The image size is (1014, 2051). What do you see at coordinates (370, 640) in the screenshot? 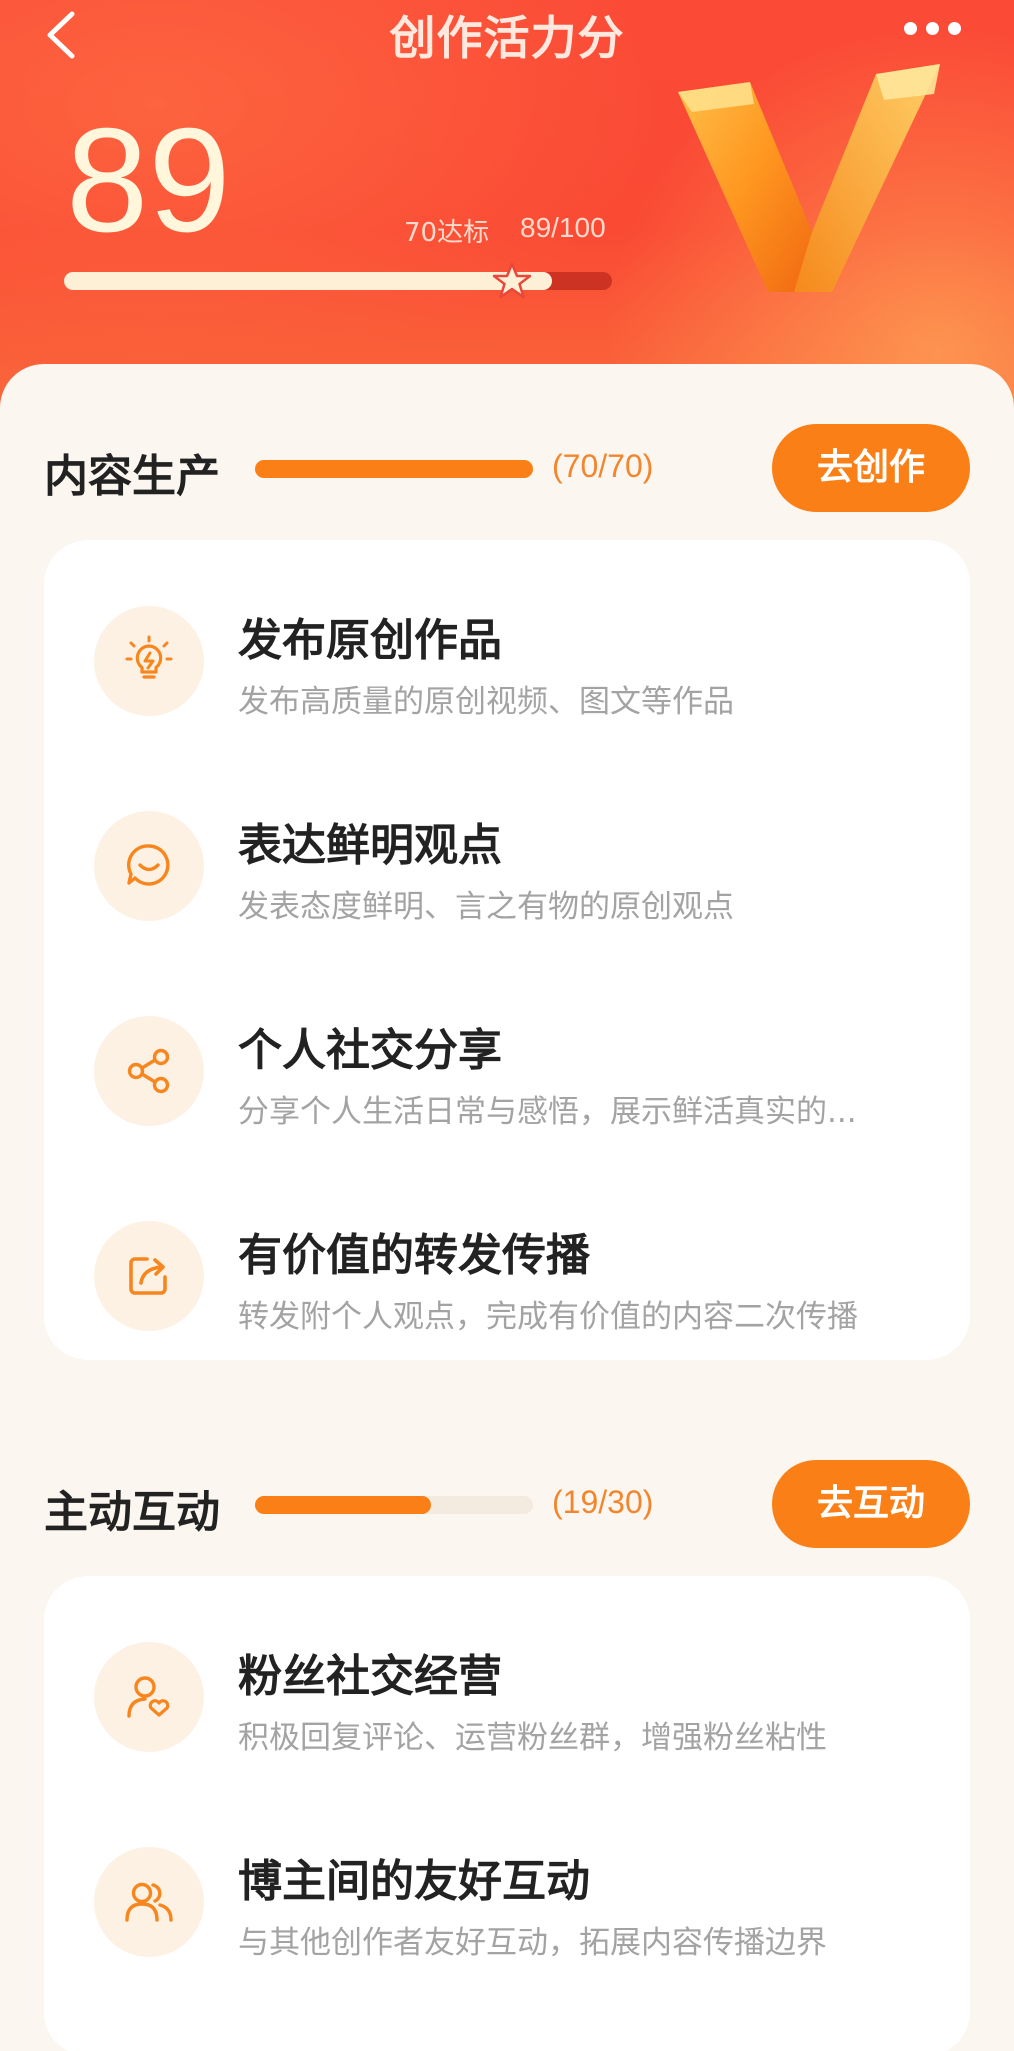
I see `task-title: 发布原创作品` at bounding box center [370, 640].